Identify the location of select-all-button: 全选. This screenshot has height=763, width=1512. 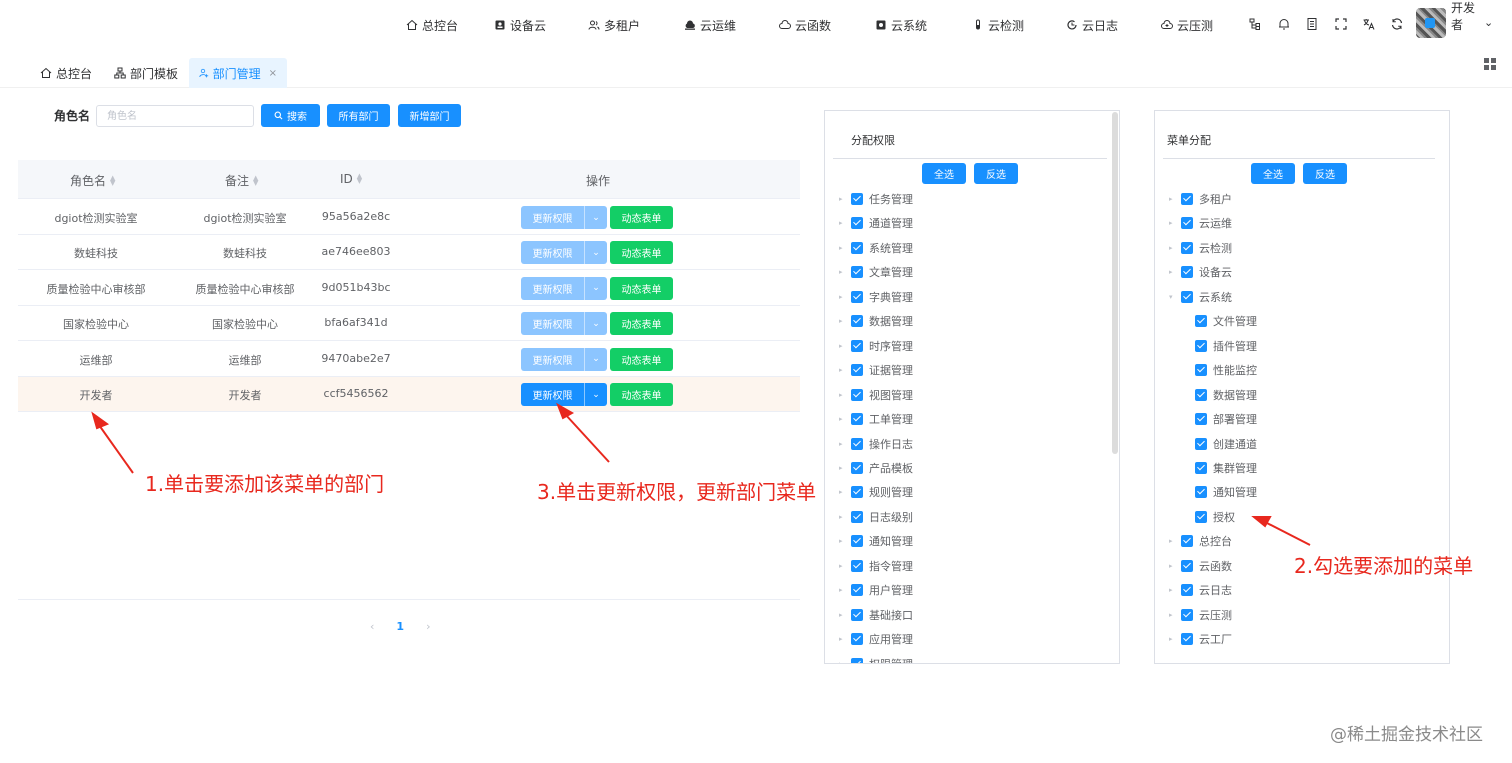
(944, 173).